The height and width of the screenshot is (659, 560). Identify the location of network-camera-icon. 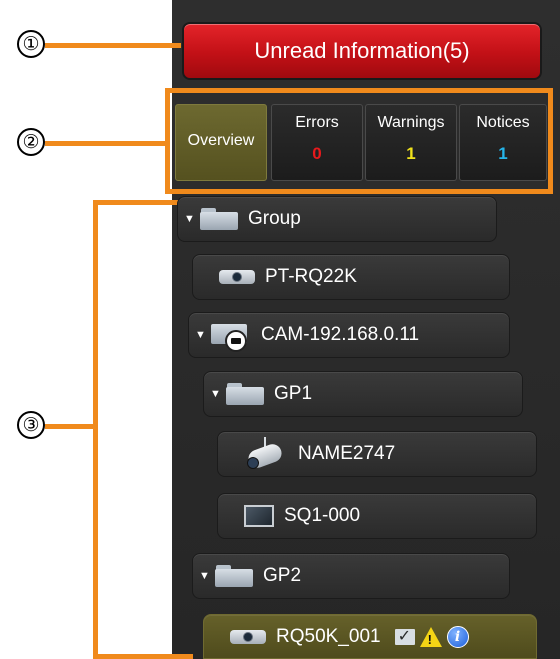
(266, 454).